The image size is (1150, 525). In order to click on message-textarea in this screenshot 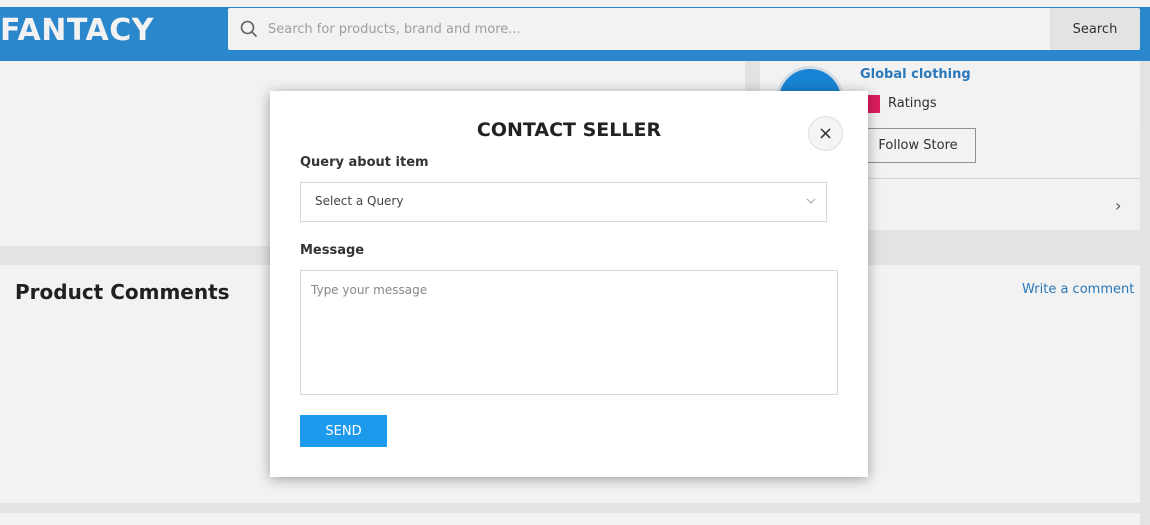, I will do `click(569, 332)`.